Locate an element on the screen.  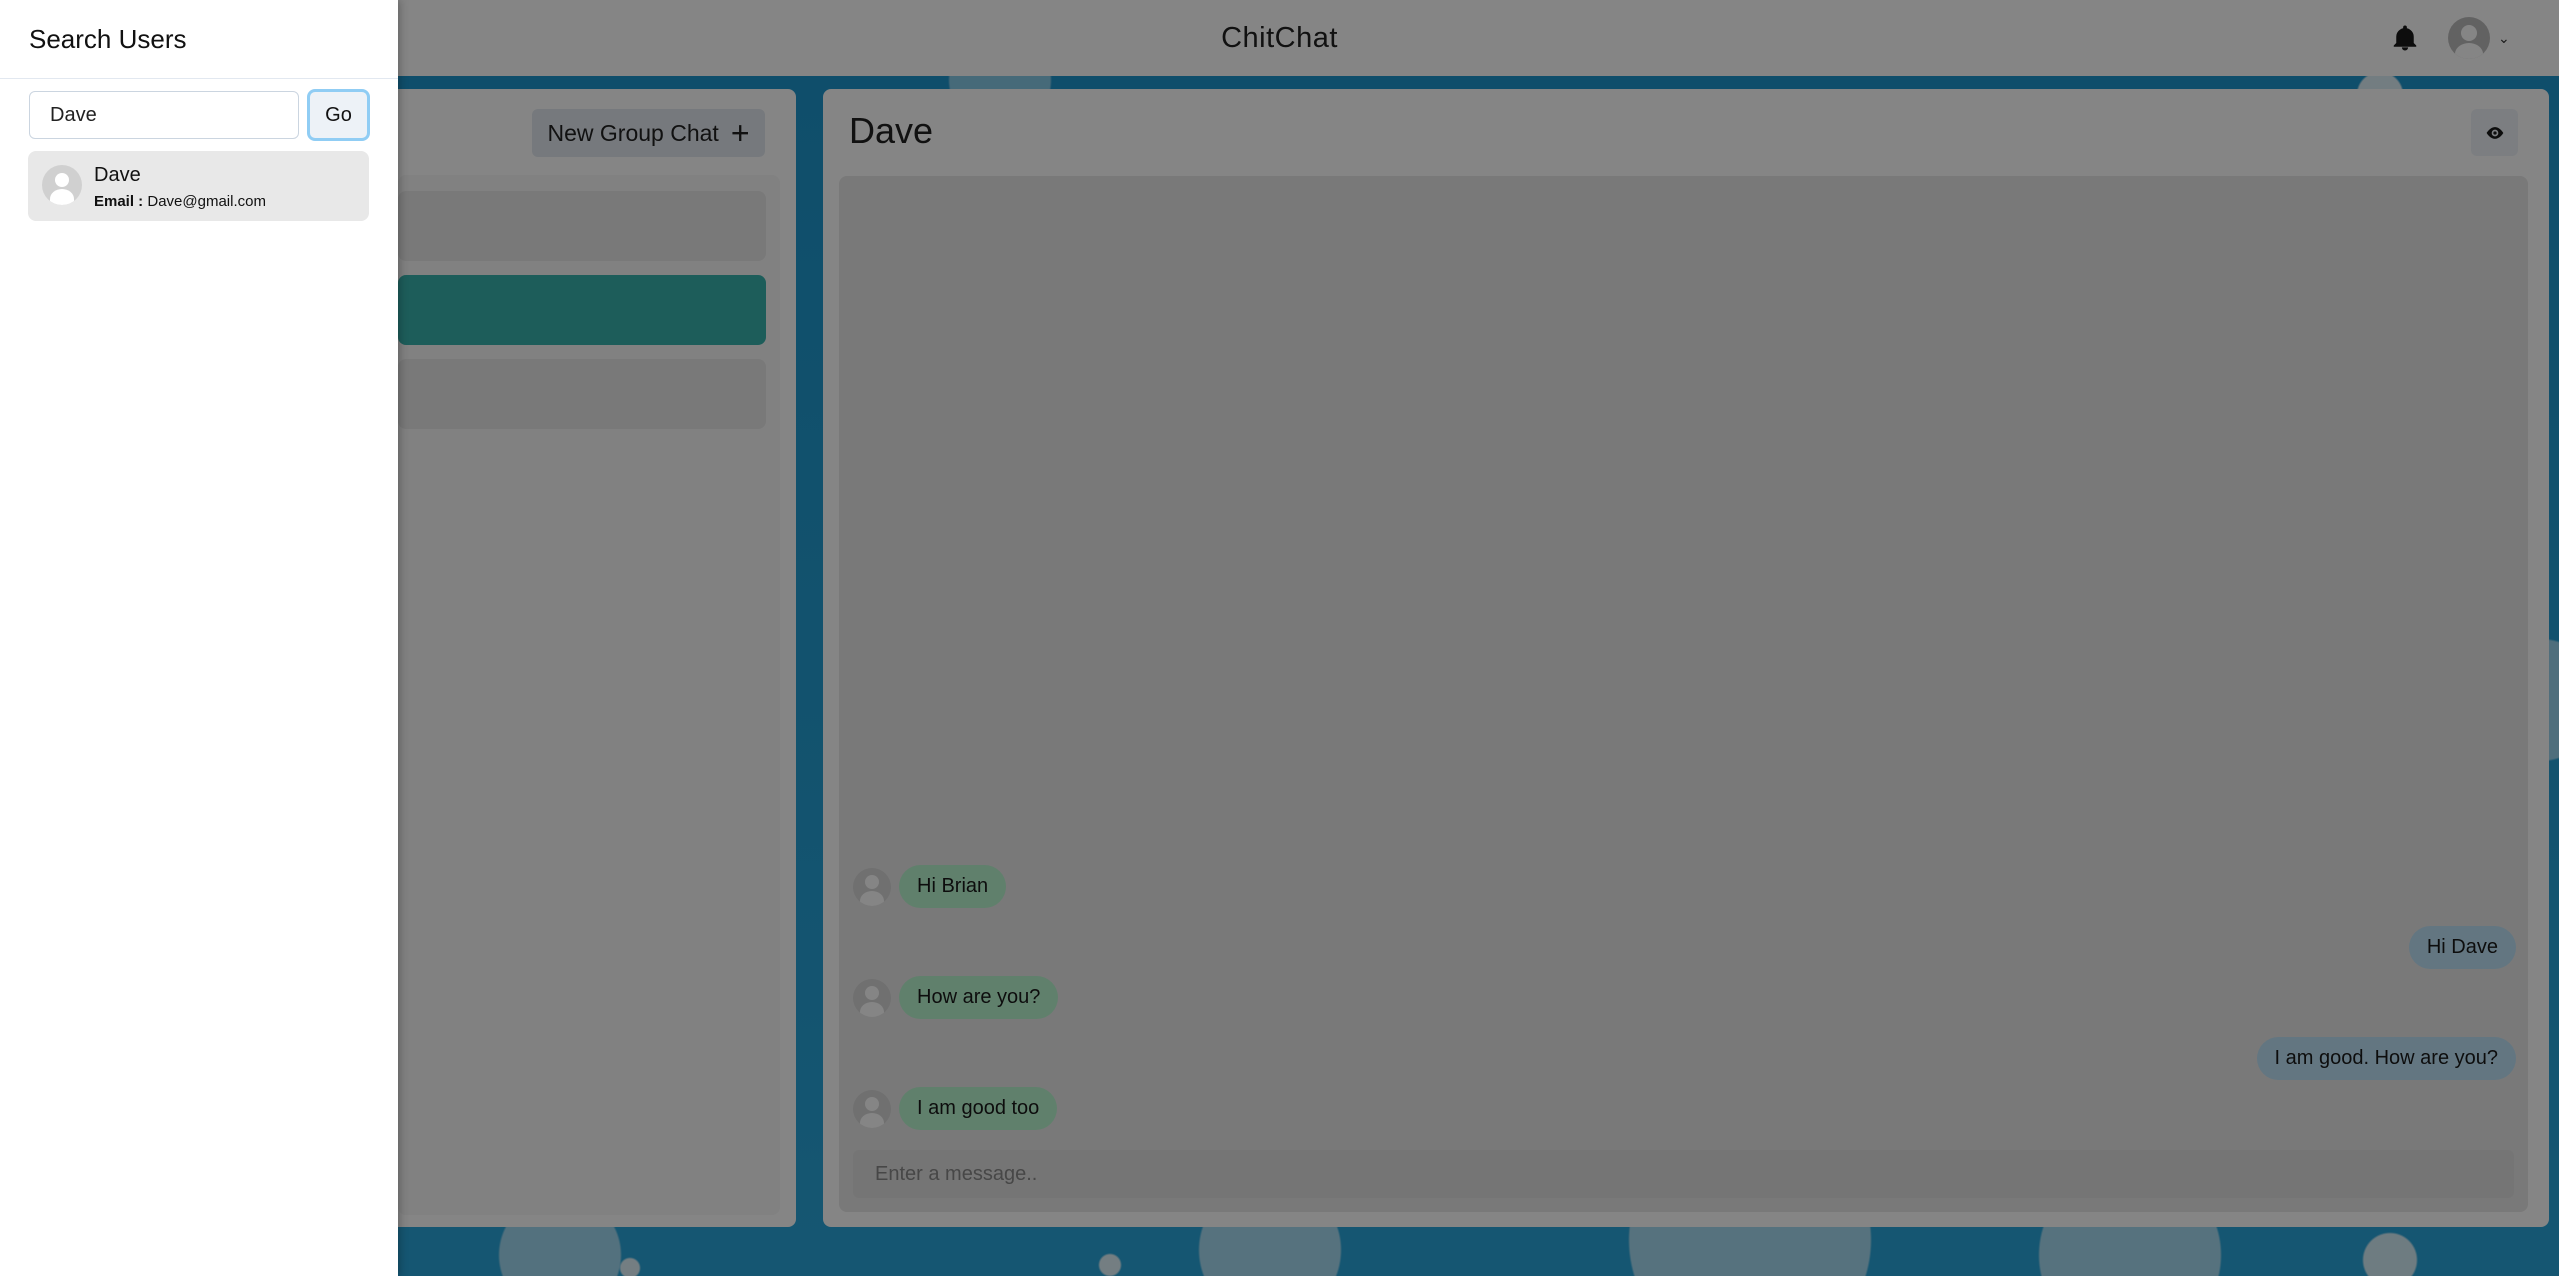
drawer-title: Search Users is located at coordinates (108, 39).